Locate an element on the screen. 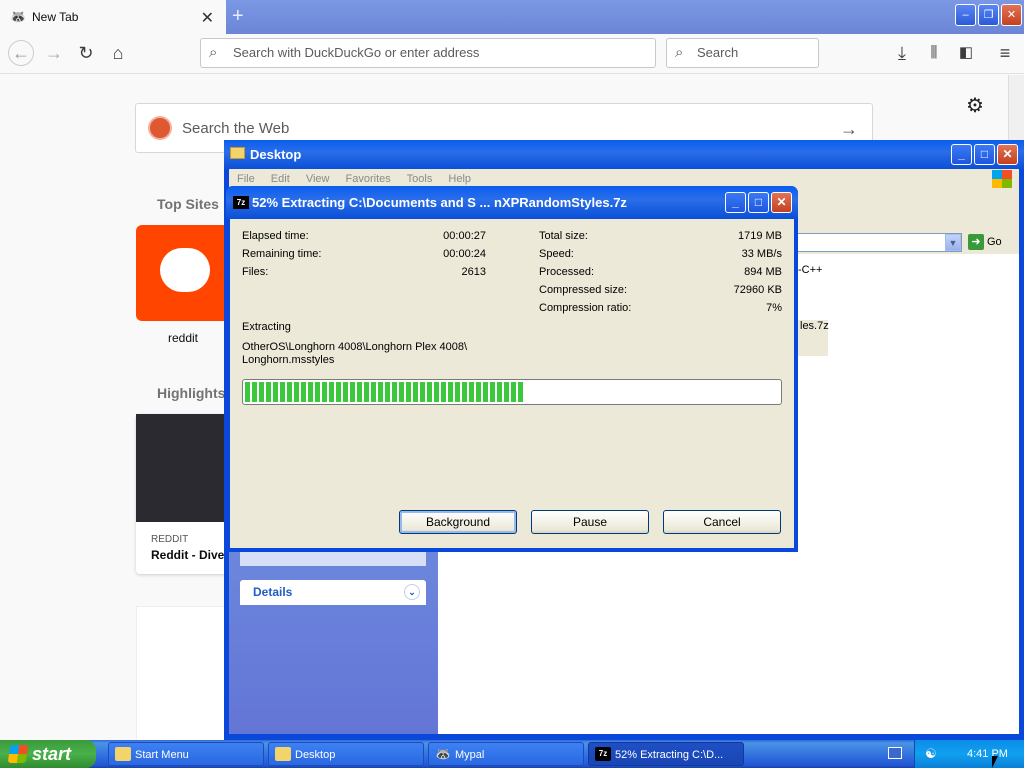 This screenshot has width=1024, height=768. explorer-close-button: ✕ is located at coordinates (1007, 154).